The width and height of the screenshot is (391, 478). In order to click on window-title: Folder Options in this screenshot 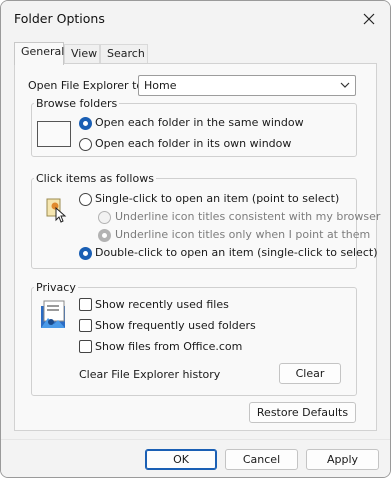, I will do `click(59, 18)`.